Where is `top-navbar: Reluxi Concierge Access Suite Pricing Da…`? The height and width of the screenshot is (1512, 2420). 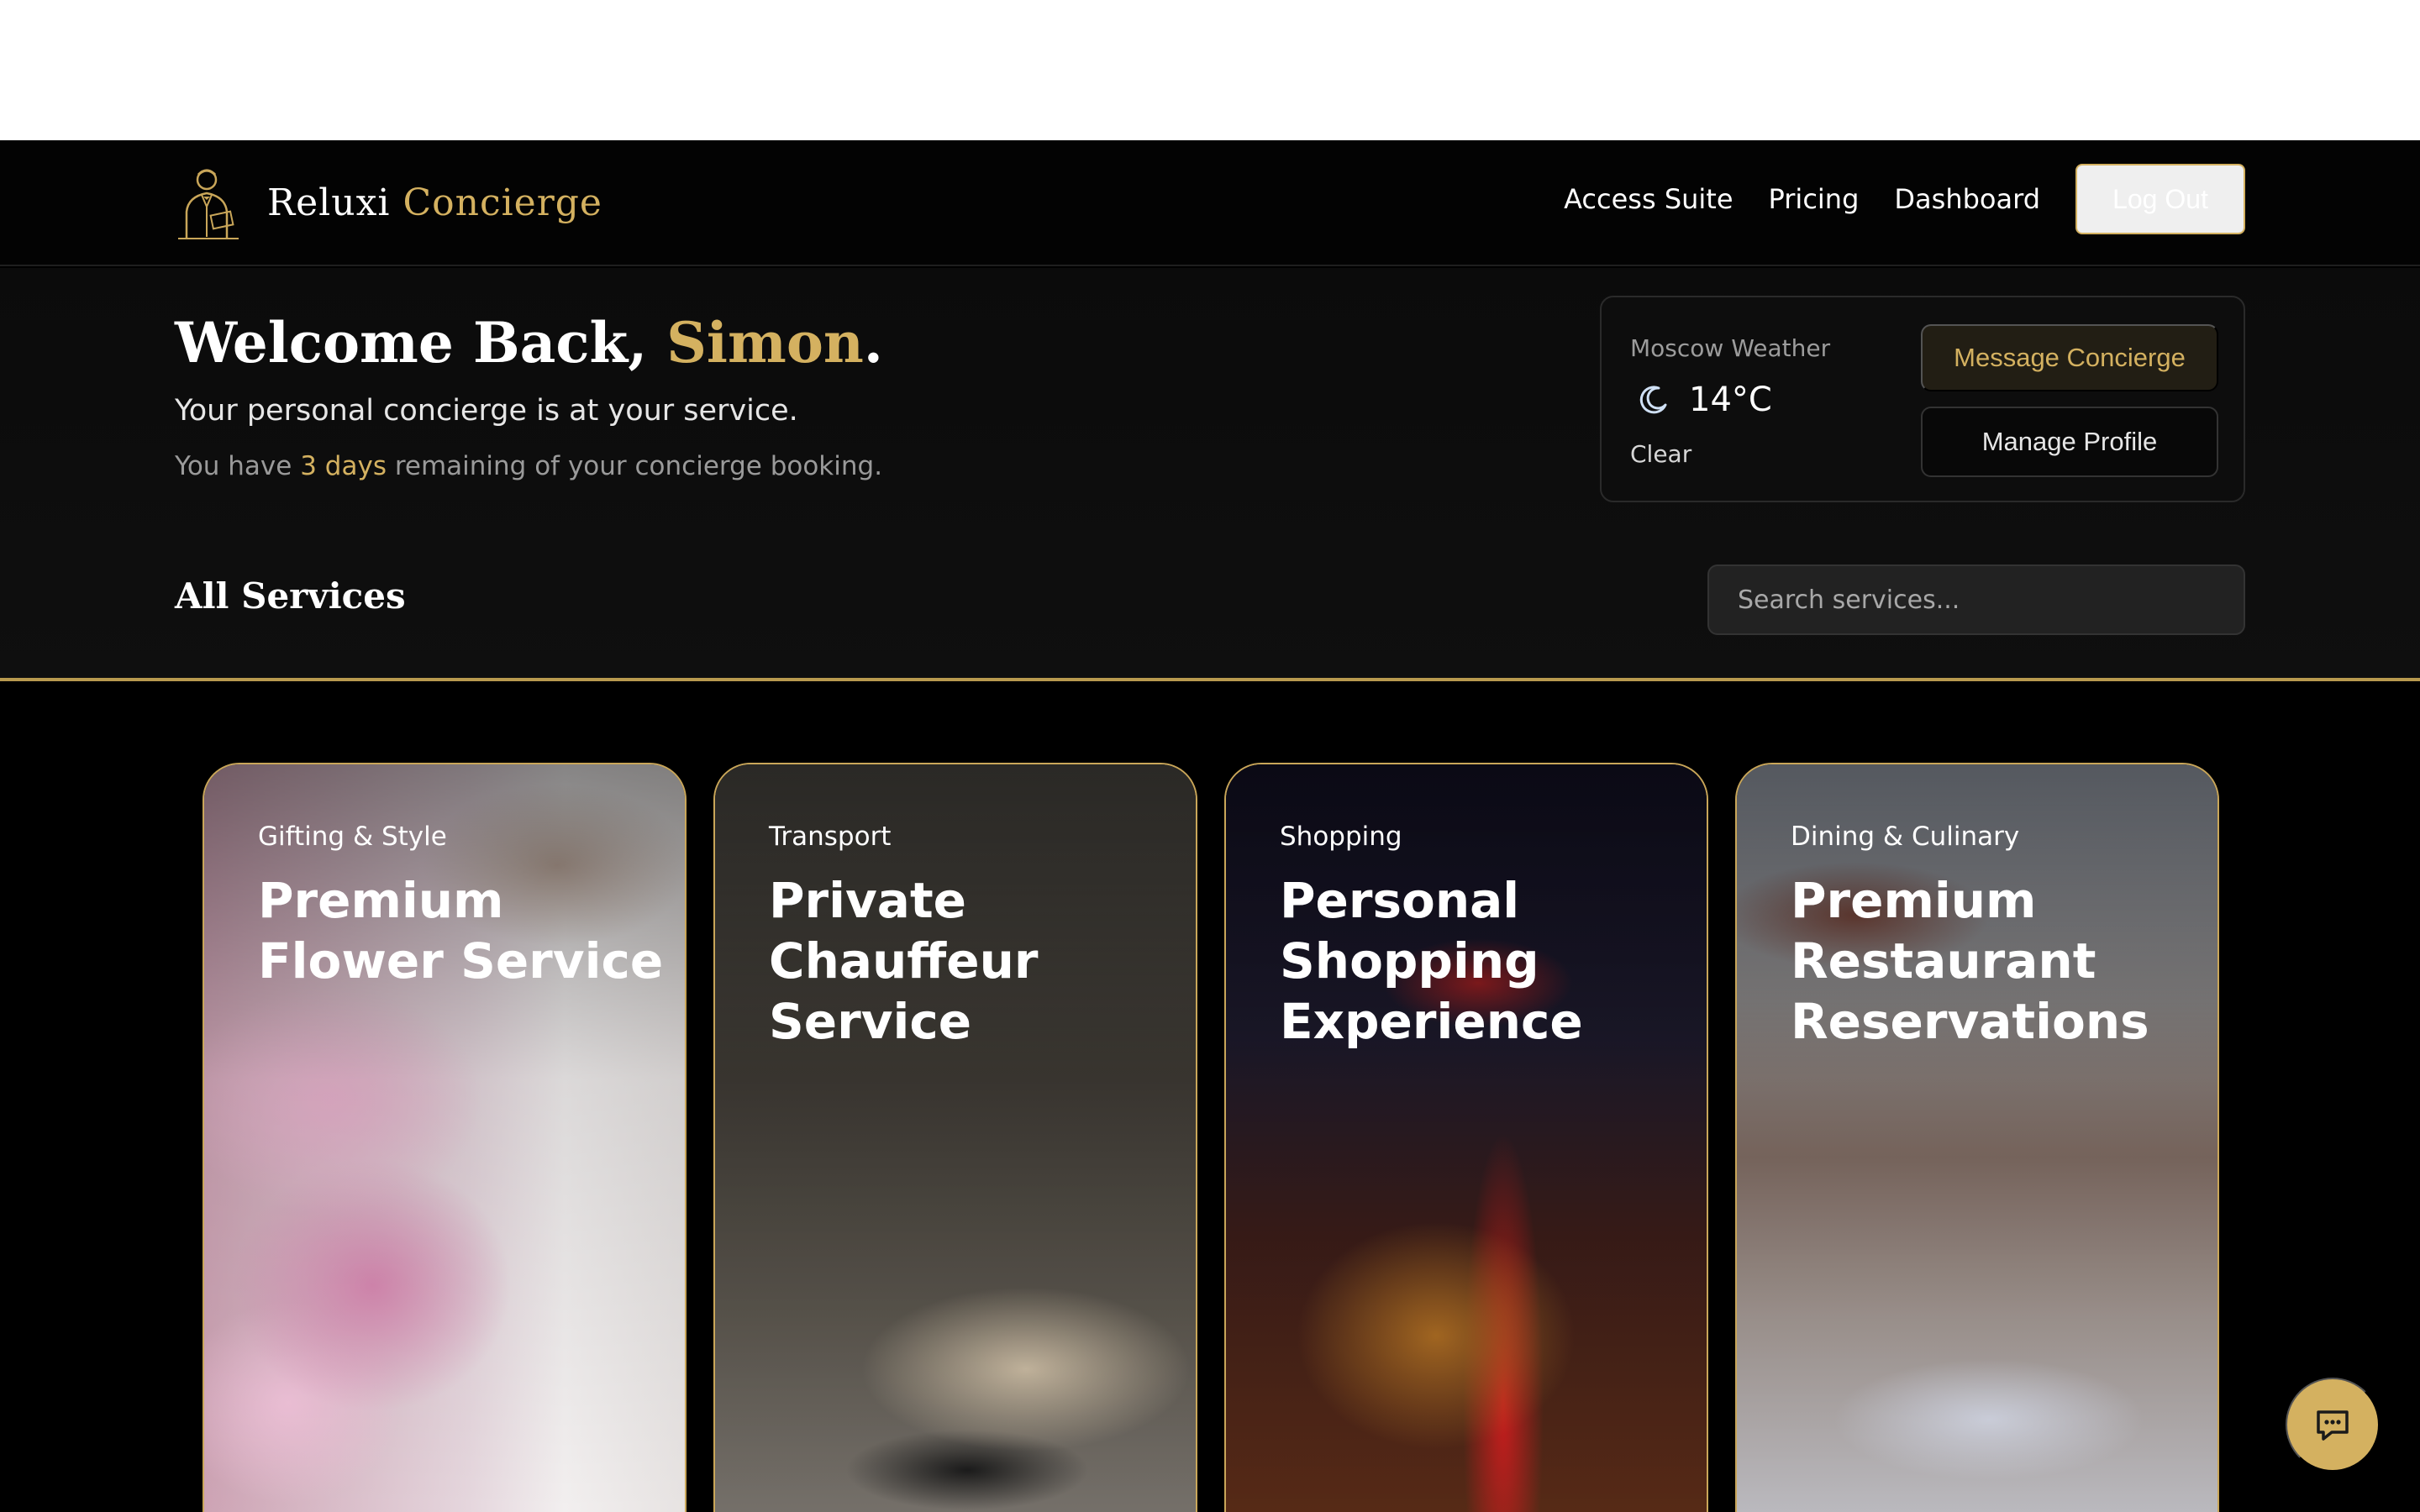
top-navbar: Reluxi Concierge Access Suite Pricing Da… is located at coordinates (1210, 203).